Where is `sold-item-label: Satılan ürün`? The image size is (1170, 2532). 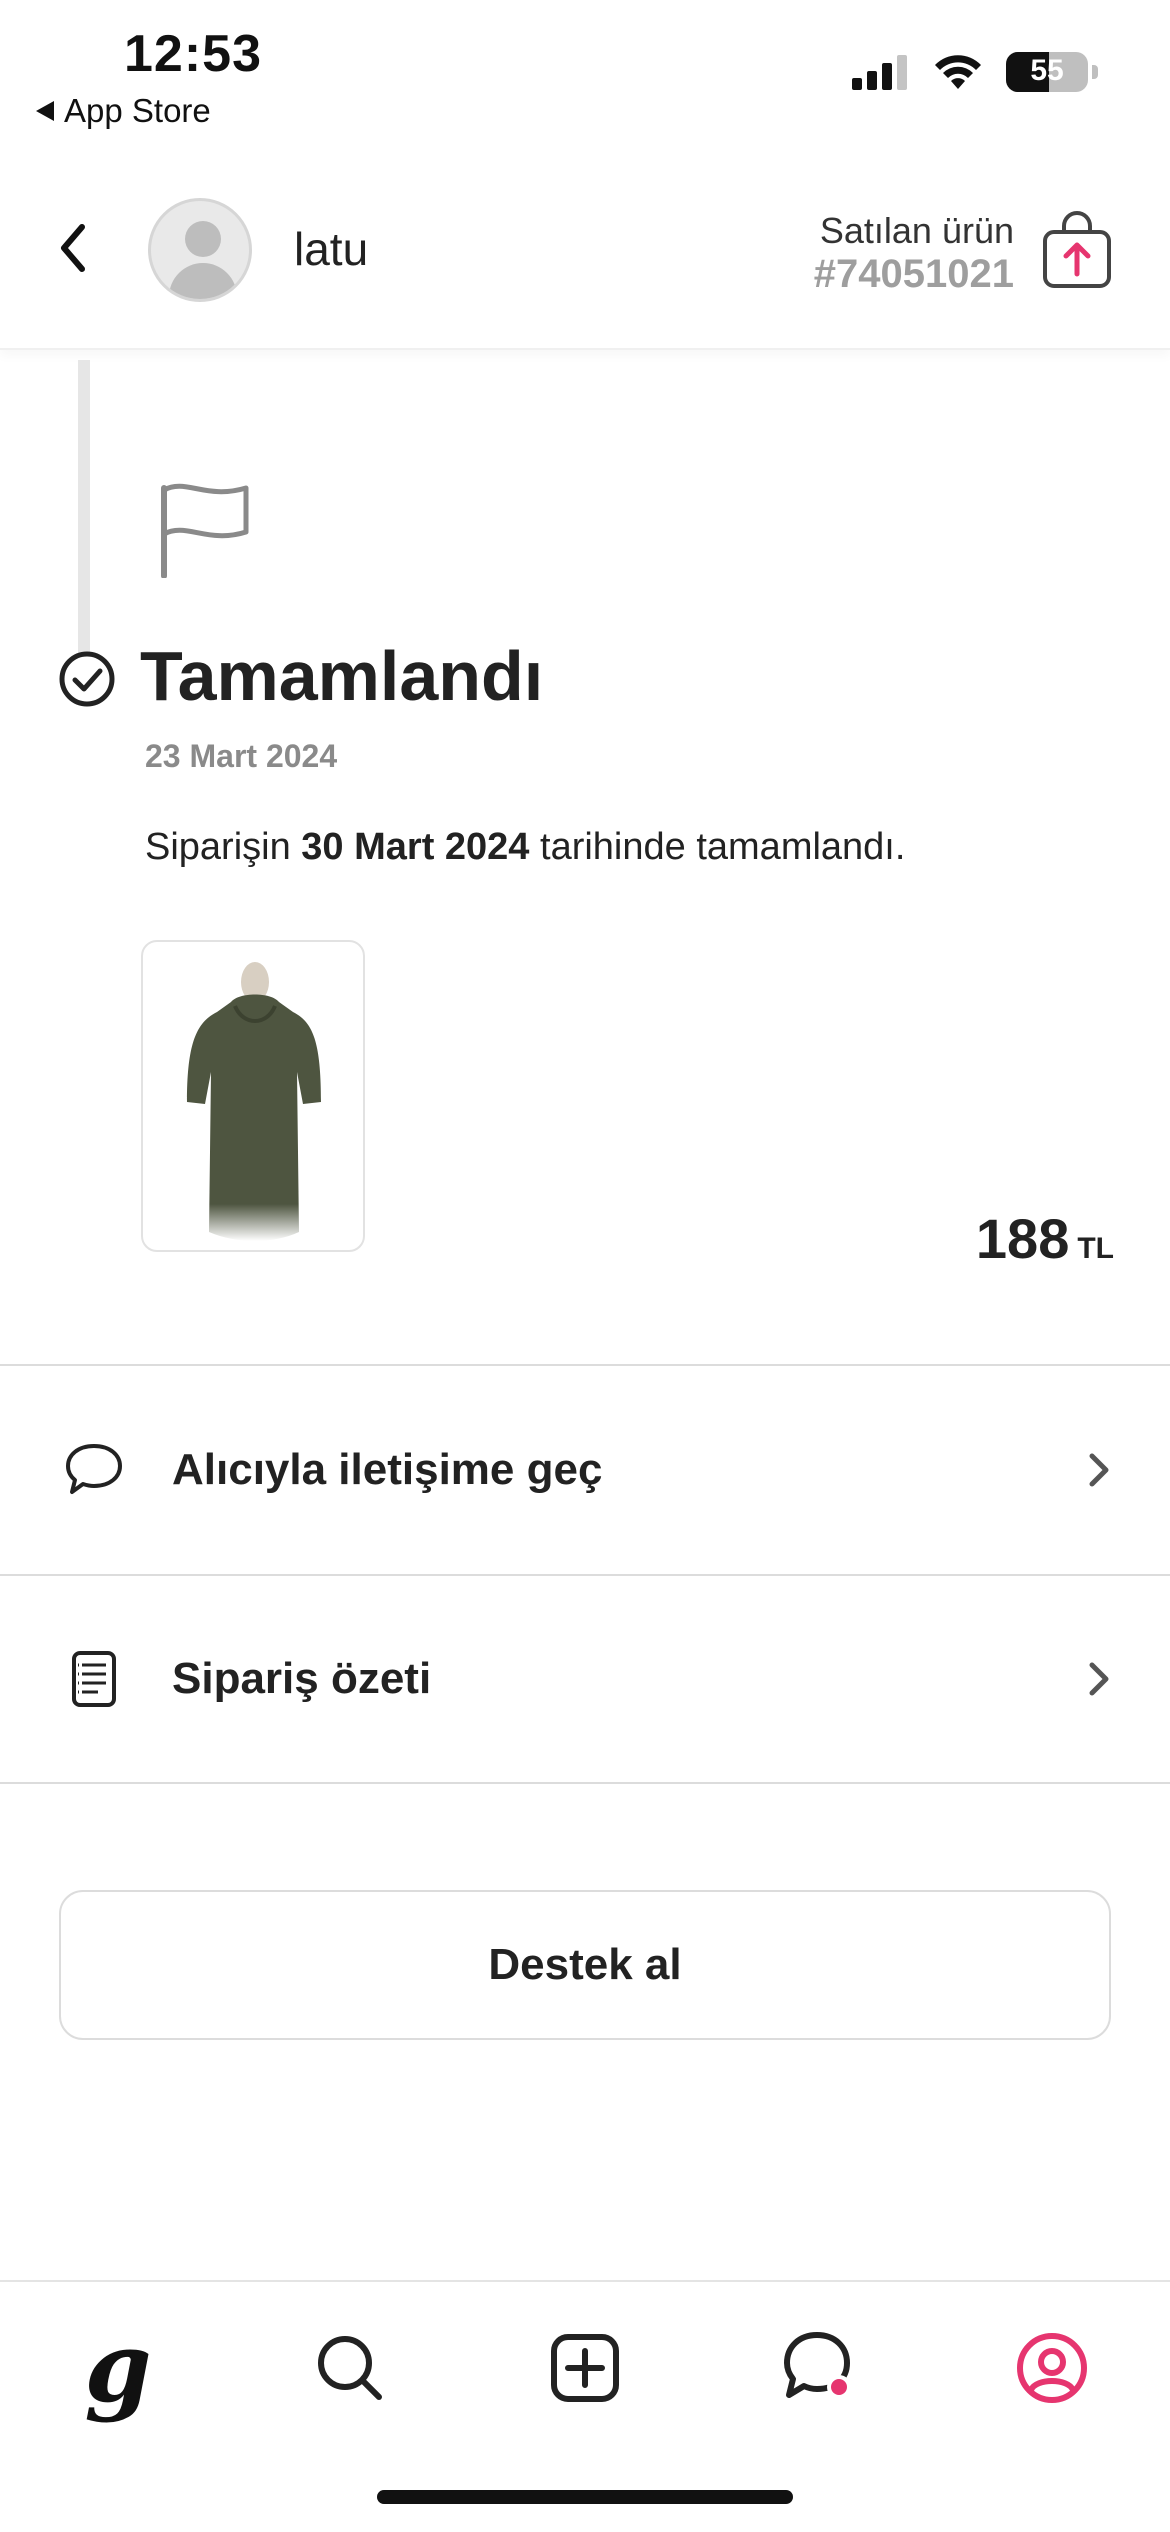
sold-item-label: Satılan ürün is located at coordinates (916, 230).